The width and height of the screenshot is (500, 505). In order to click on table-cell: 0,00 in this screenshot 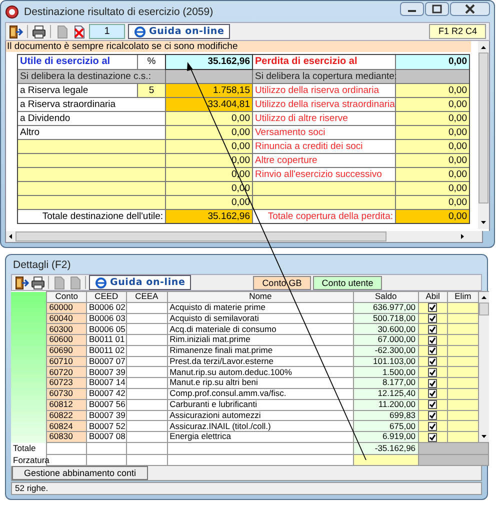, I will do `click(432, 216)`.